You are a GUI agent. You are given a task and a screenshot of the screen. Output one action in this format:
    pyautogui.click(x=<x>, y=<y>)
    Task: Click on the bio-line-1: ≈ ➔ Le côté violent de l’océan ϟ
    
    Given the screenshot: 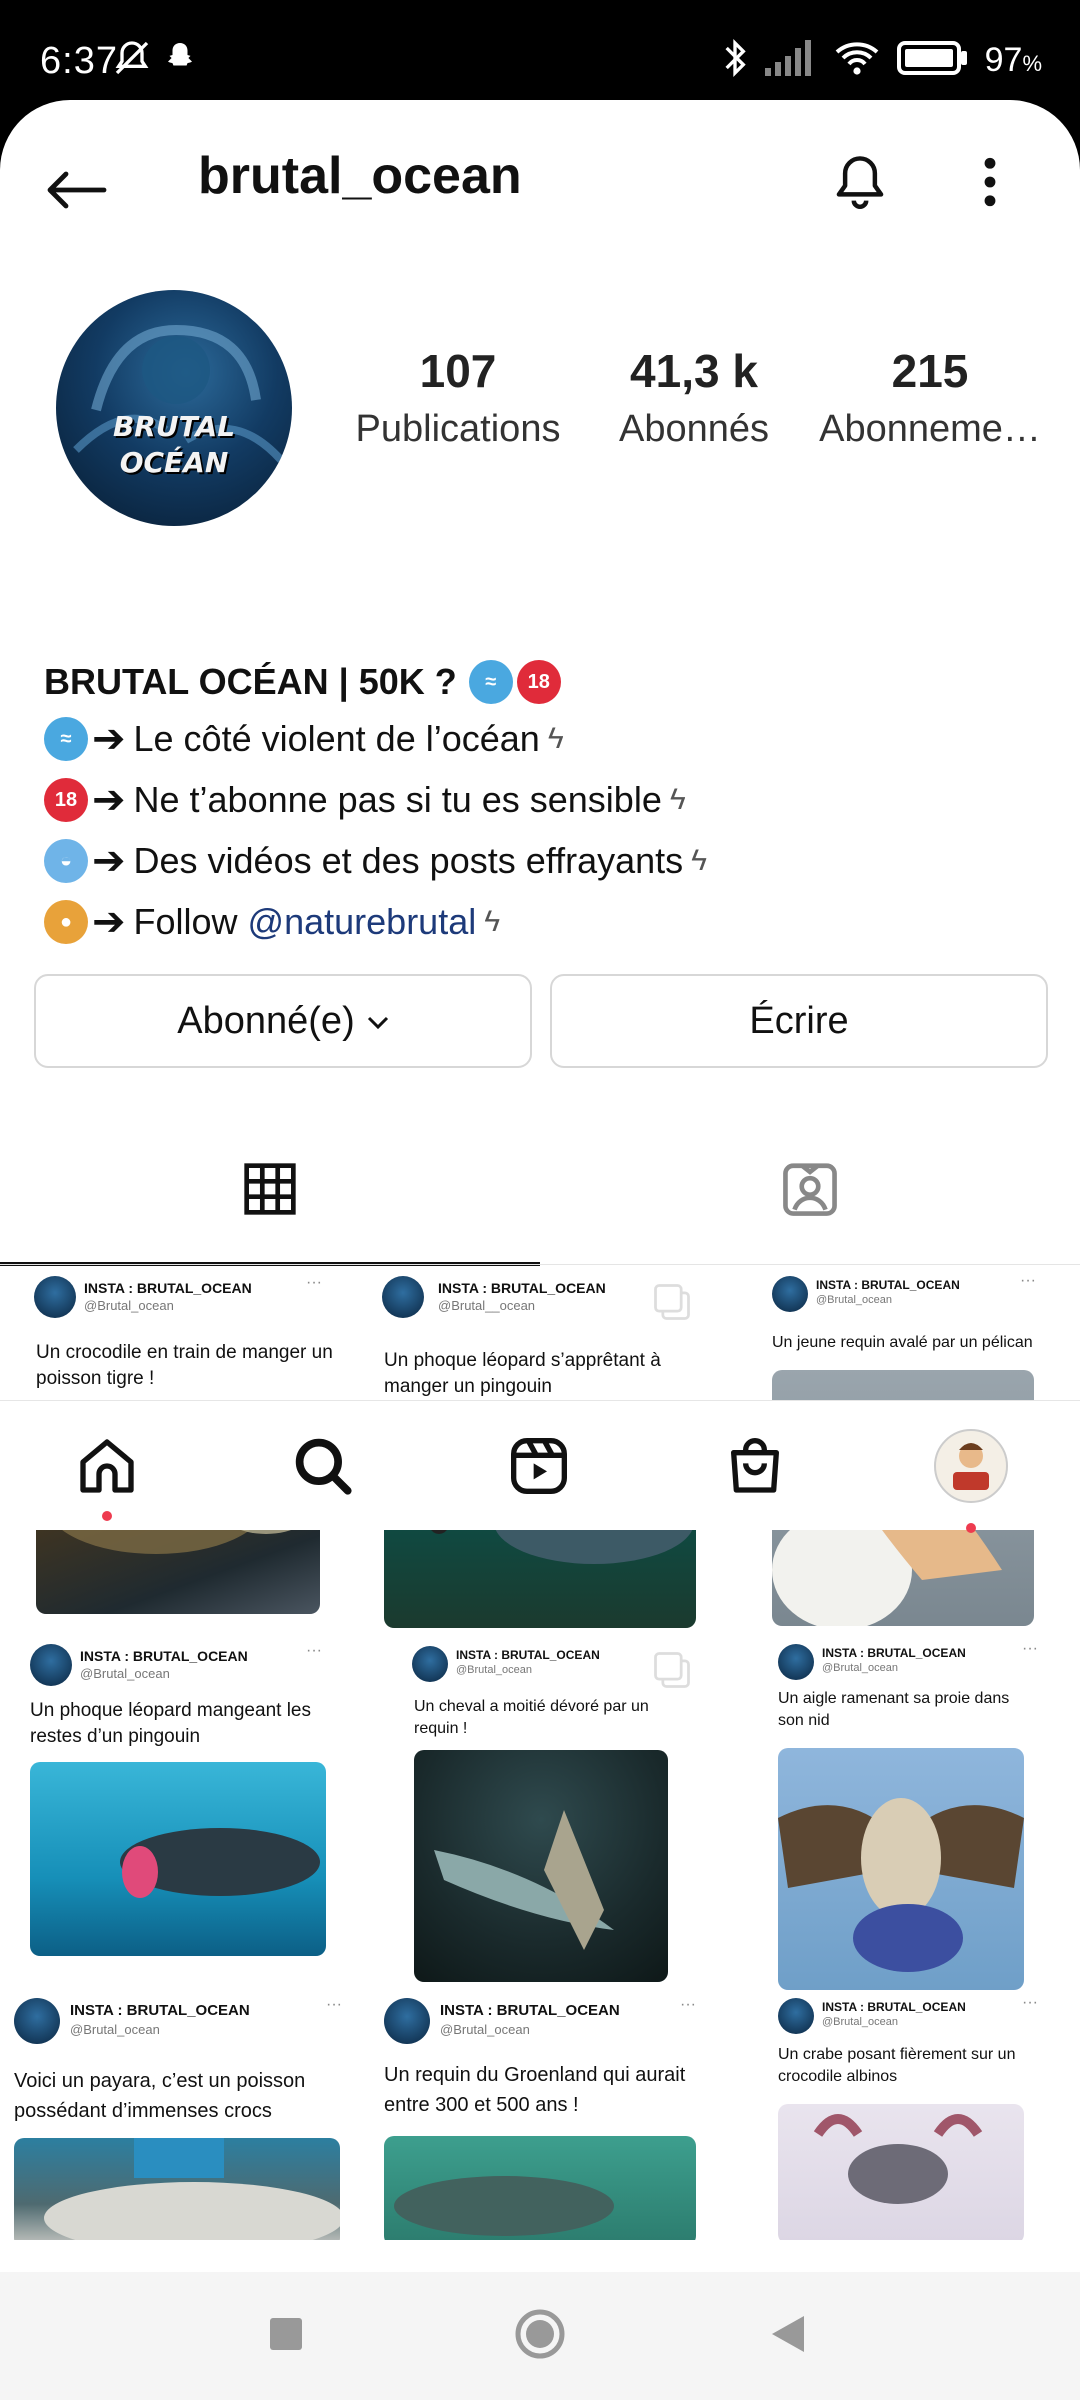 What is the action you would take?
    pyautogui.click(x=544, y=738)
    